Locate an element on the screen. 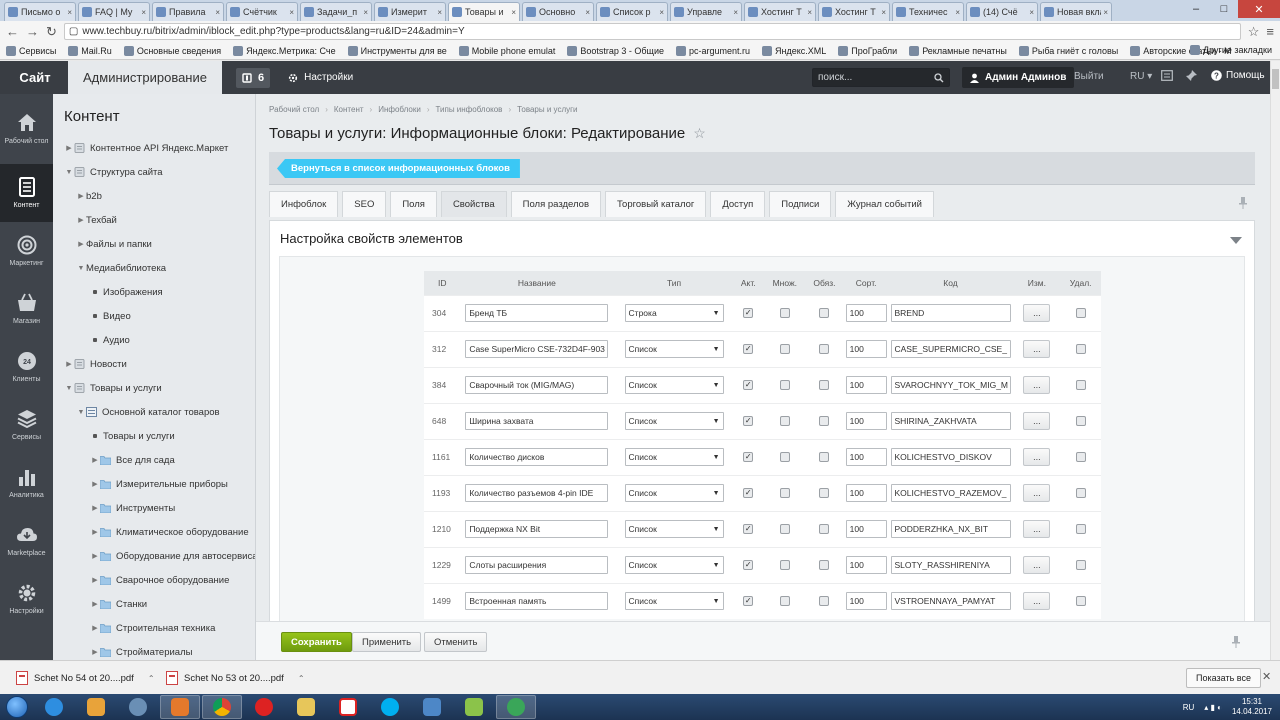 The height and width of the screenshot is (720, 1280). language-switch: RU ▾ is located at coordinates (1141, 76).